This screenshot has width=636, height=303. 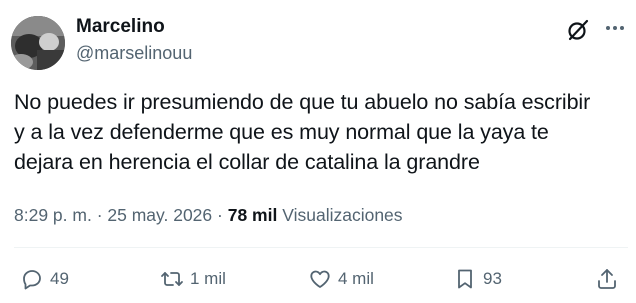 I want to click on reply-button: 49, so click(x=44, y=279).